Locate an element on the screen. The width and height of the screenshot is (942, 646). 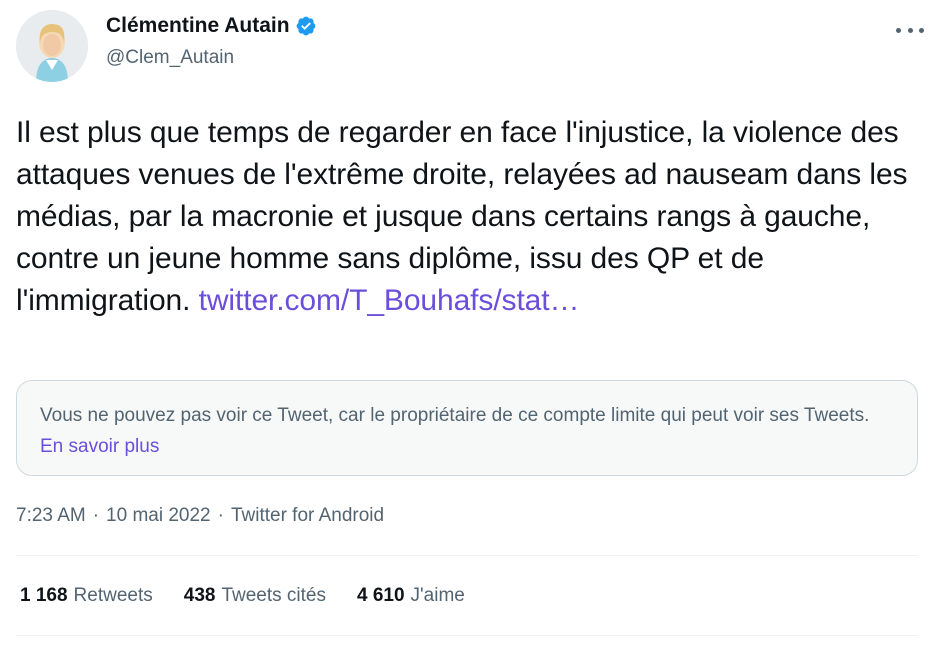
tweet-time: 7:23 AM is located at coordinates (51, 515).